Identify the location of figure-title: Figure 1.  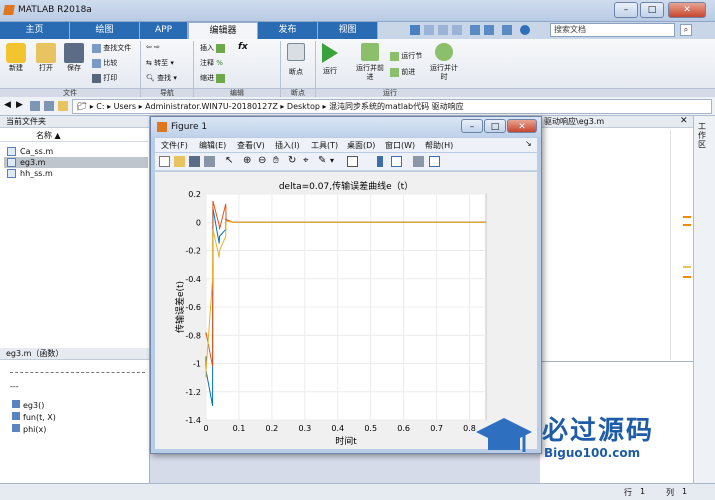
(189, 127).